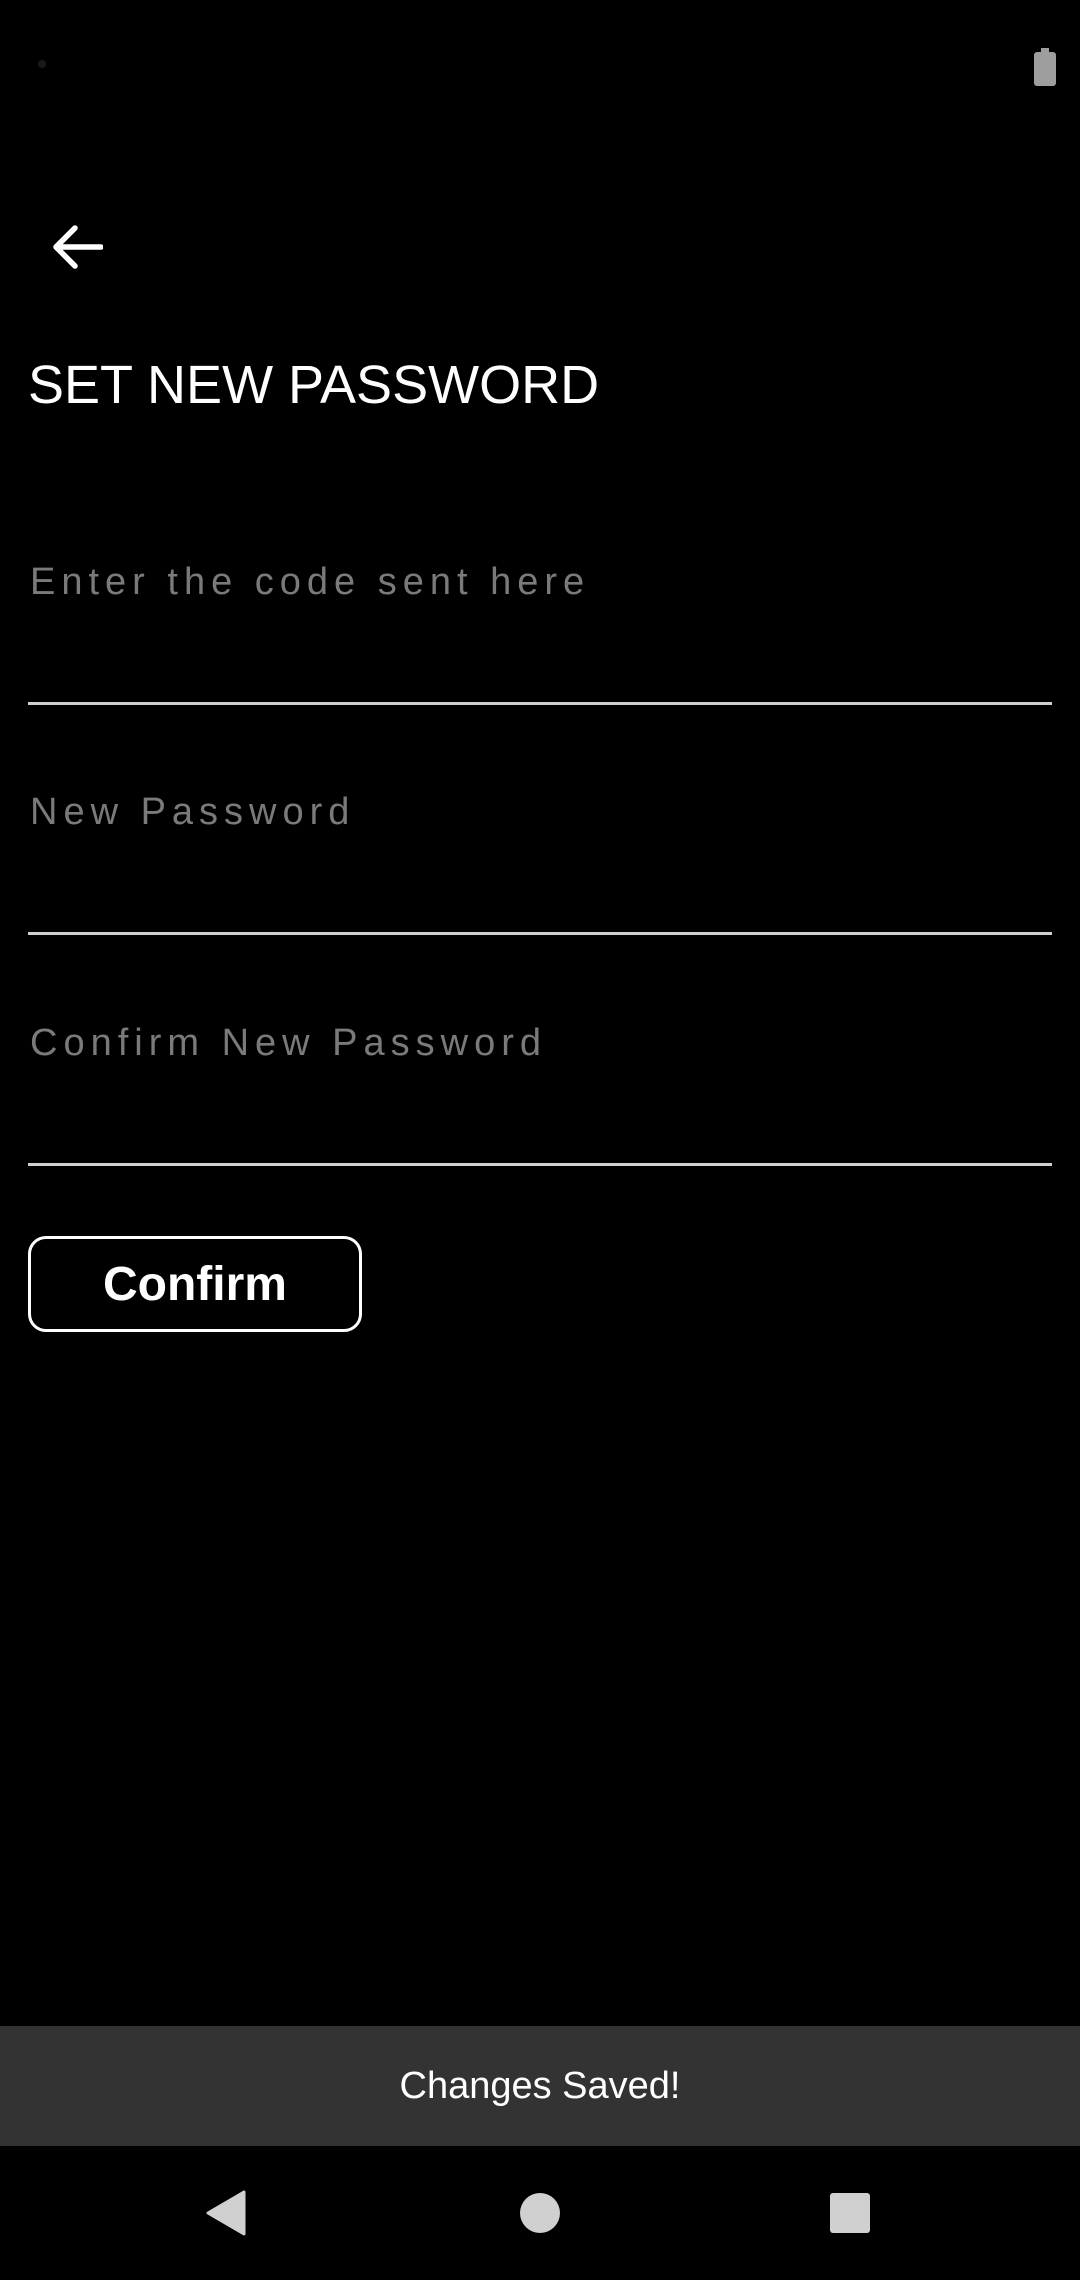 The width and height of the screenshot is (1080, 2280). What do you see at coordinates (1045, 67) in the screenshot?
I see `battery-icon` at bounding box center [1045, 67].